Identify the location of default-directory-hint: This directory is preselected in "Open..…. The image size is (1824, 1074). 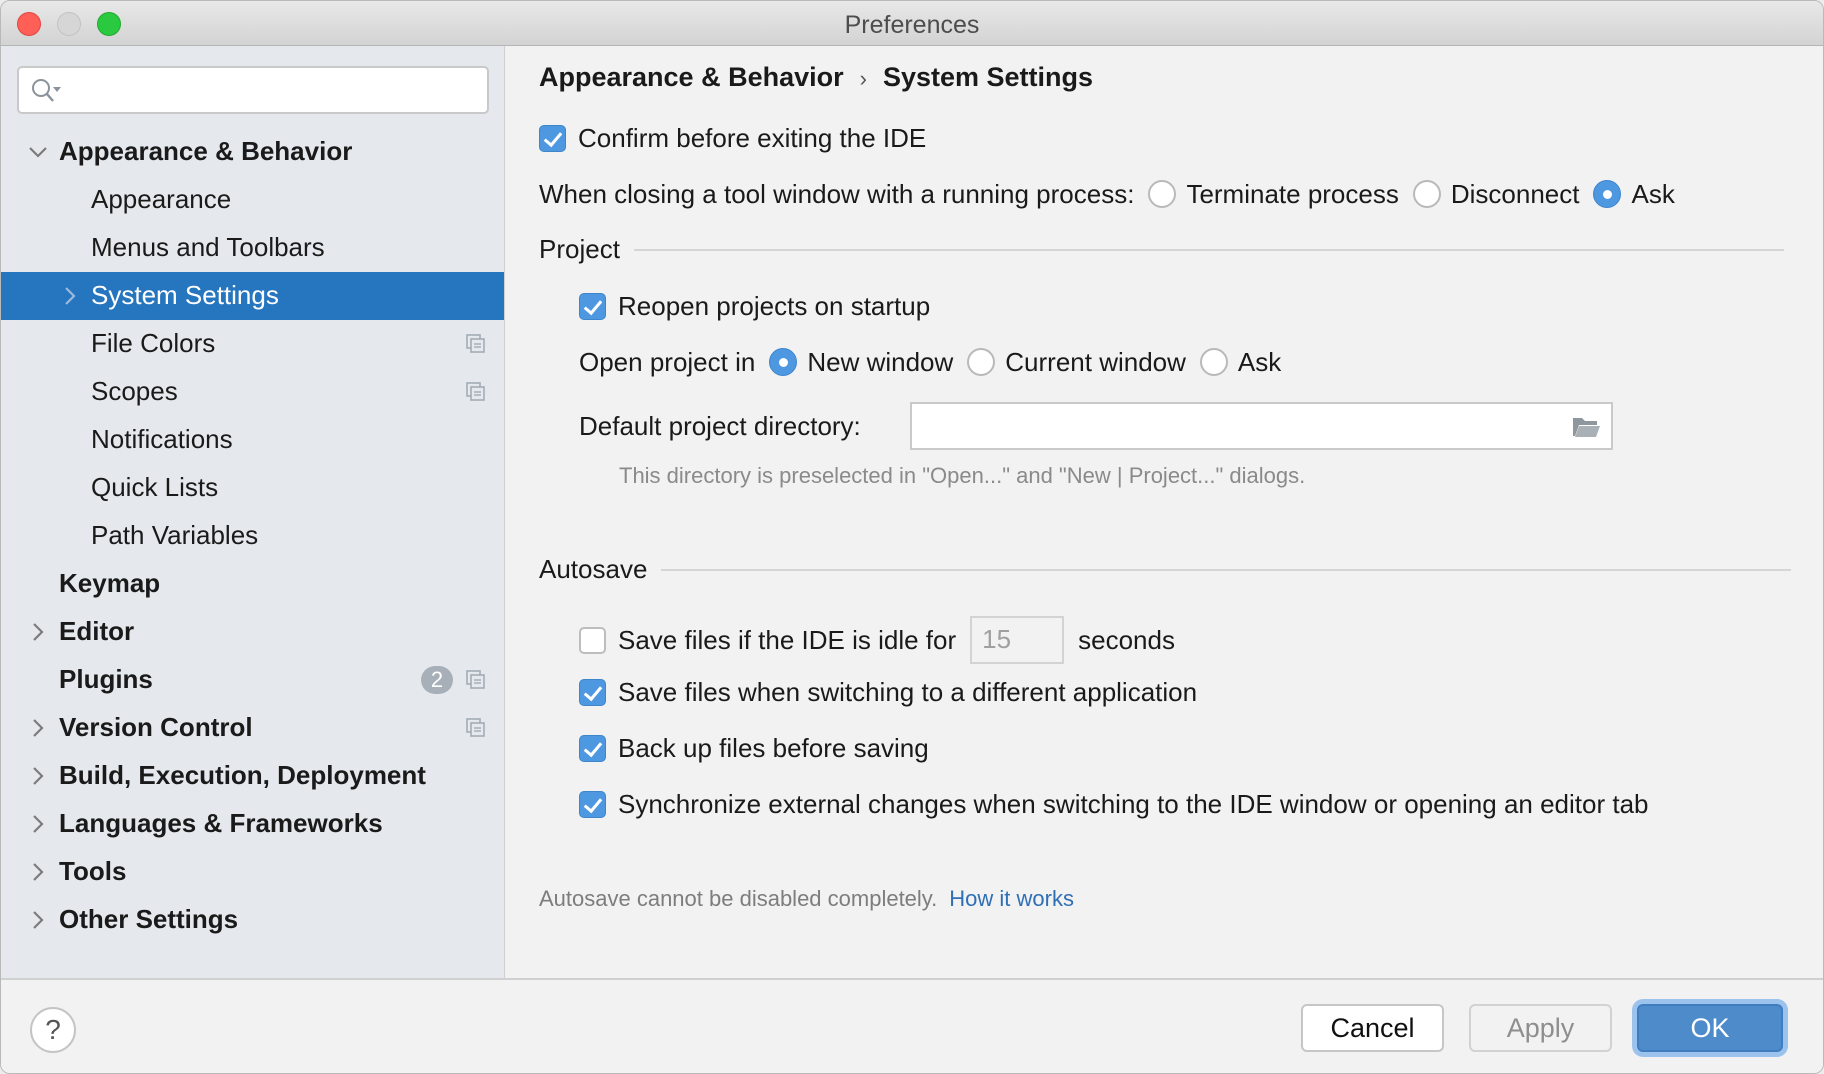
(962, 475).